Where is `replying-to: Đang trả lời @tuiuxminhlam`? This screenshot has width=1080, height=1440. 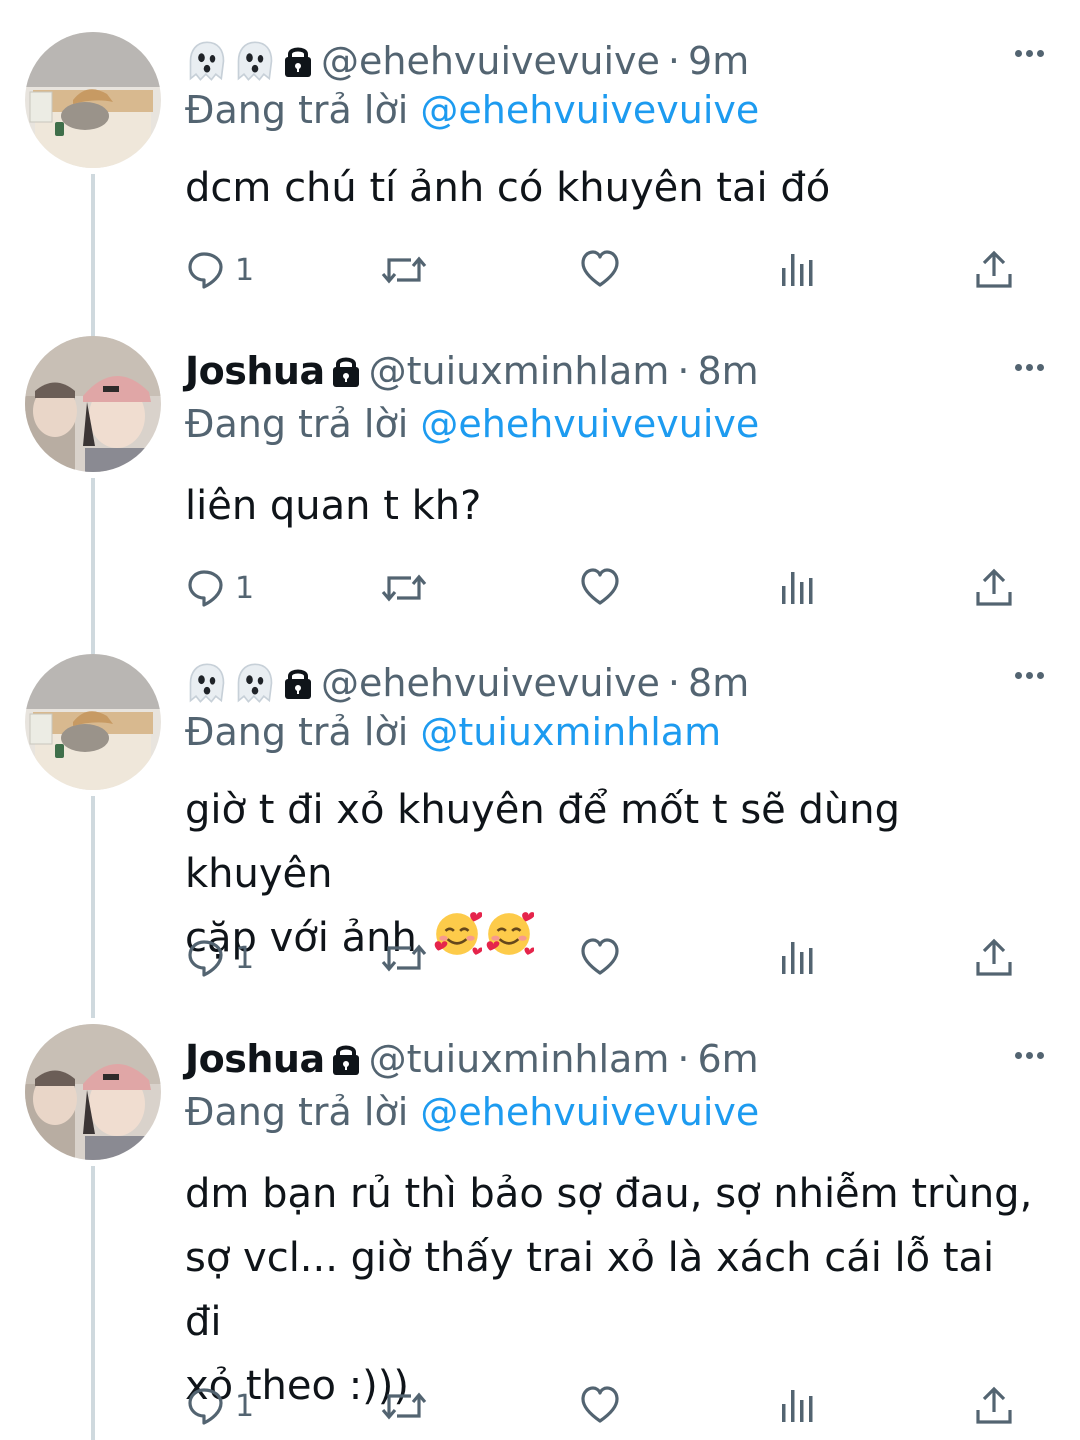 replying-to: Đang trả lời @tuiuxminhlam is located at coordinates (453, 732).